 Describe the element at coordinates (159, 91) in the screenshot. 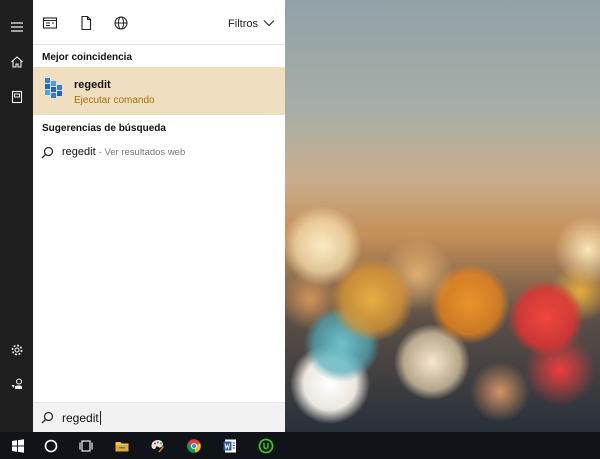

I see `best-match-result: regedit Ejecutar comando` at that location.